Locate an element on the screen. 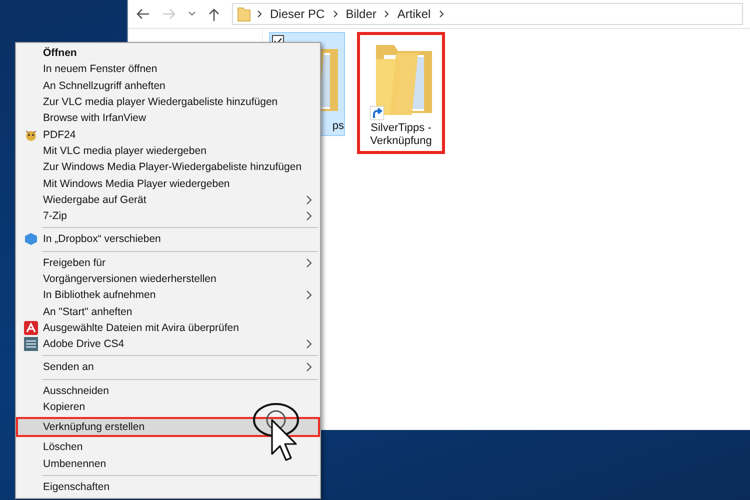 The height and width of the screenshot is (500, 750). address-bar: Dieser PC Bilder Artikel is located at coordinates (487, 14).